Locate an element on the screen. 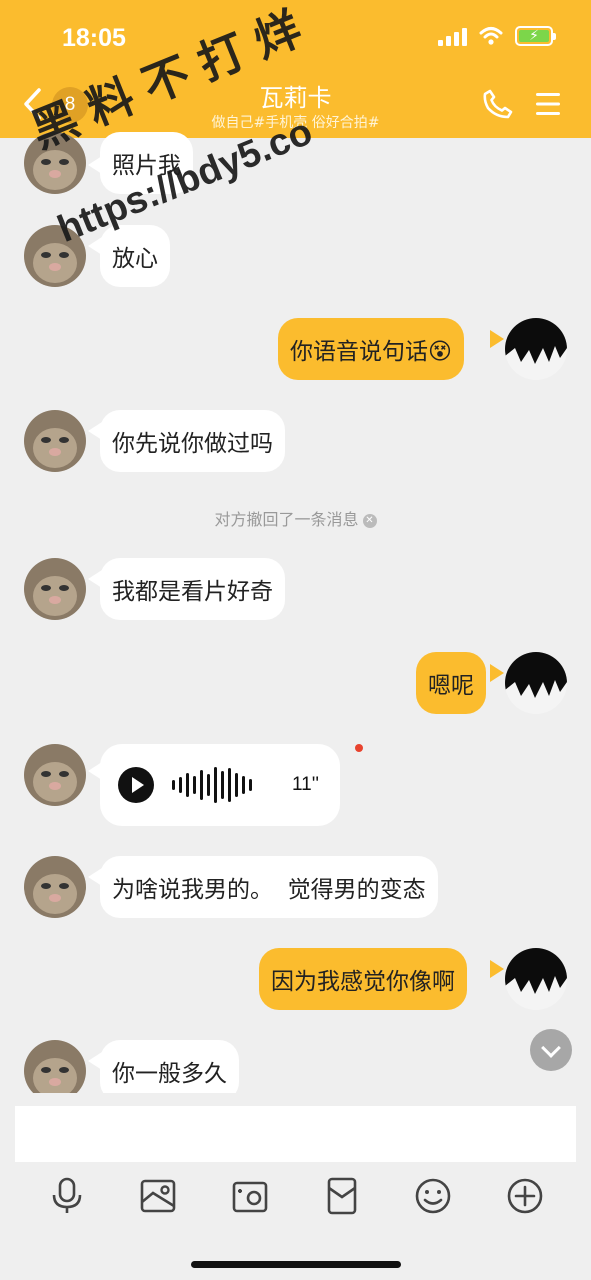  close-icon: ✕ is located at coordinates (369, 520).